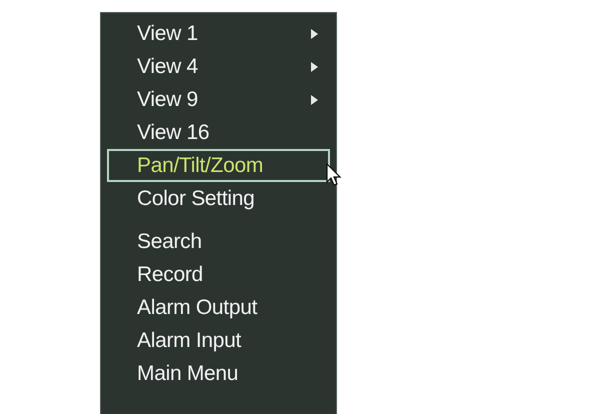 This screenshot has width=594, height=414. What do you see at coordinates (218, 99) in the screenshot?
I see `menu-item: View 9` at bounding box center [218, 99].